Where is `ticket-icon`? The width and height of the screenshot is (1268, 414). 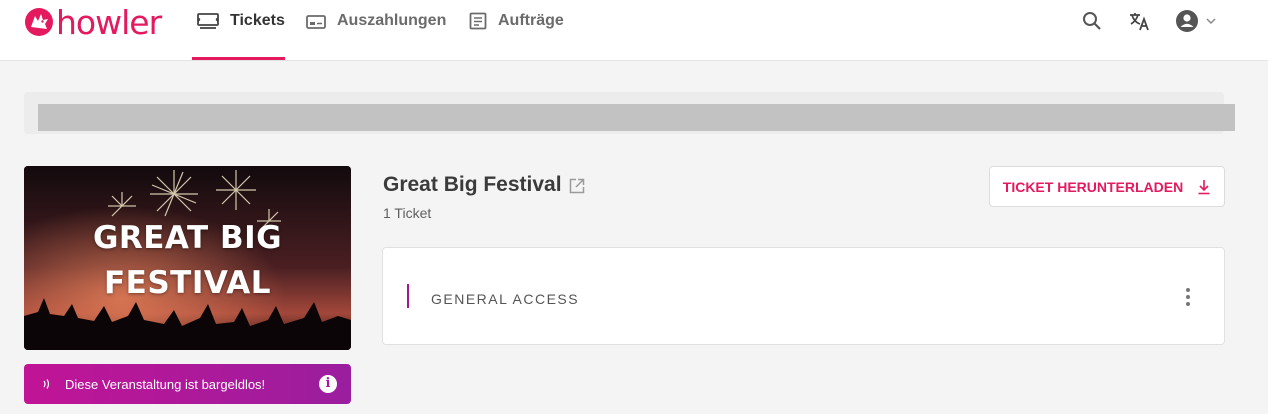 ticket-icon is located at coordinates (208, 21).